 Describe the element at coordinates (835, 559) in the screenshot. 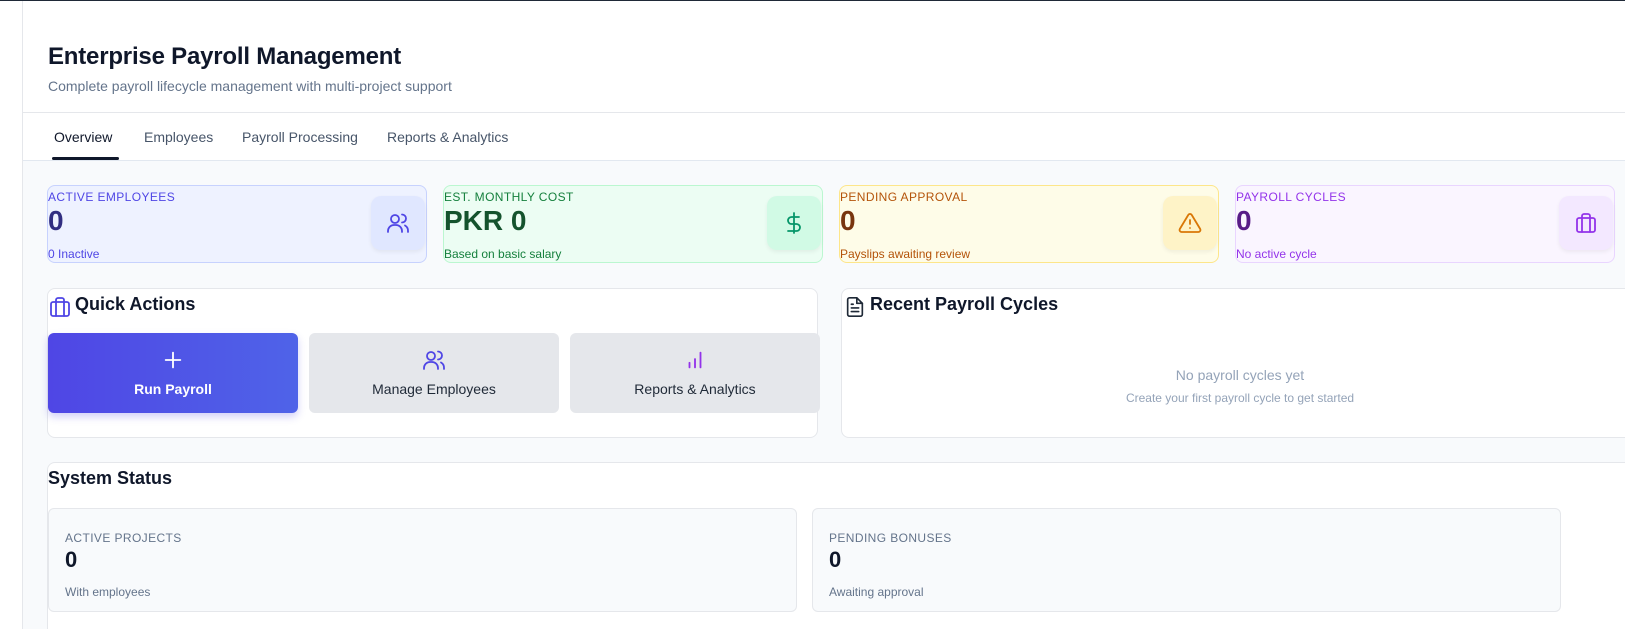

I see `pending-bonuses-value: 0` at that location.